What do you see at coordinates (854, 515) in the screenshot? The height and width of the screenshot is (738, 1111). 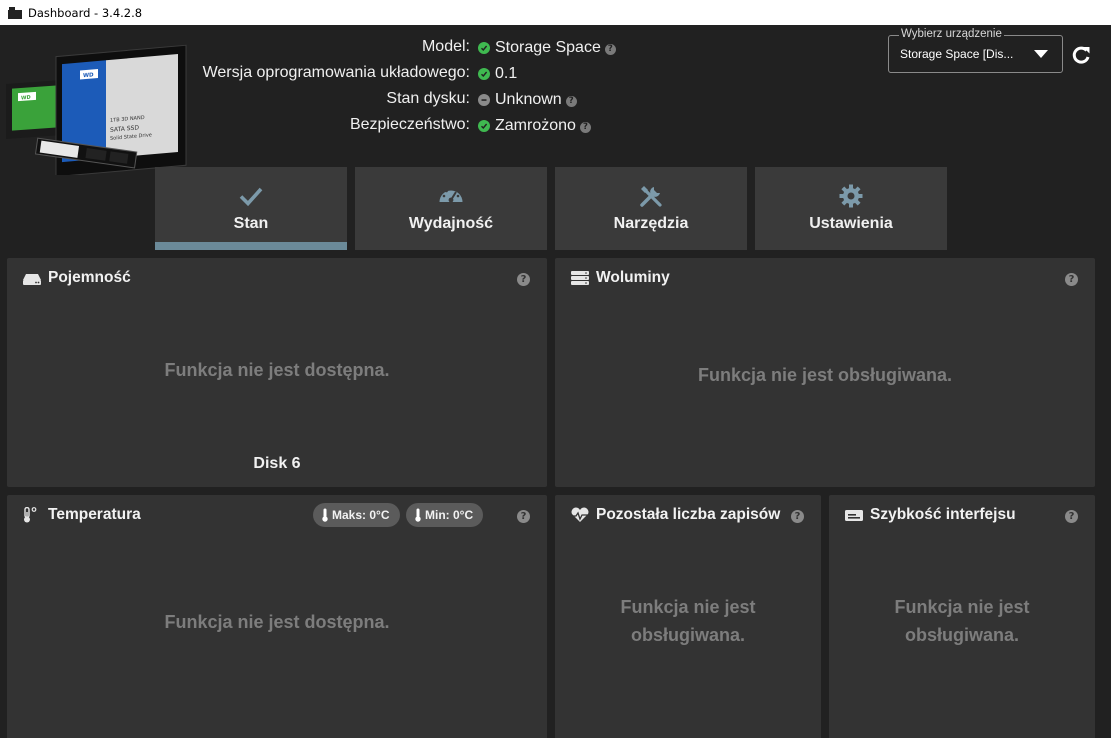 I see `interface-card-icon` at bounding box center [854, 515].